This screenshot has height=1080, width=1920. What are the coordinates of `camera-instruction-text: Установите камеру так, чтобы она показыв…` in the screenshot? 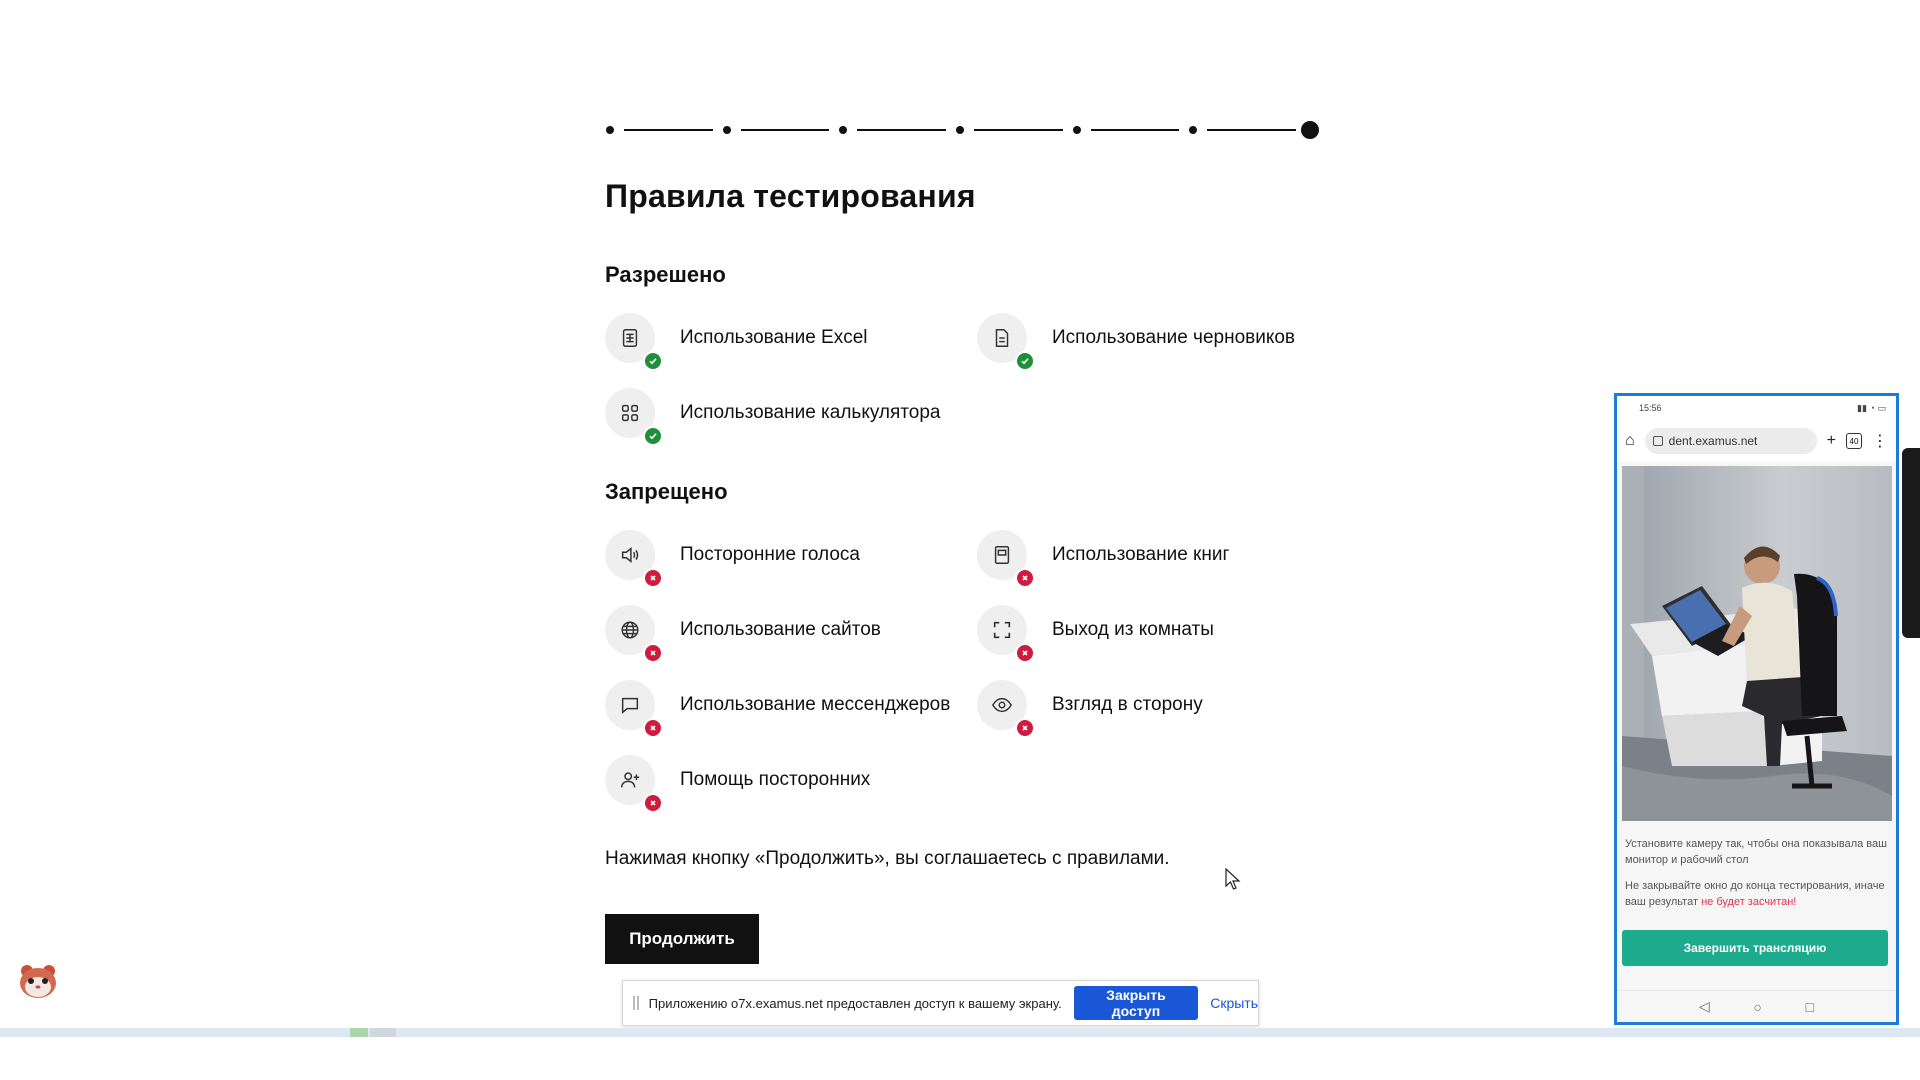 It's located at (1756, 852).